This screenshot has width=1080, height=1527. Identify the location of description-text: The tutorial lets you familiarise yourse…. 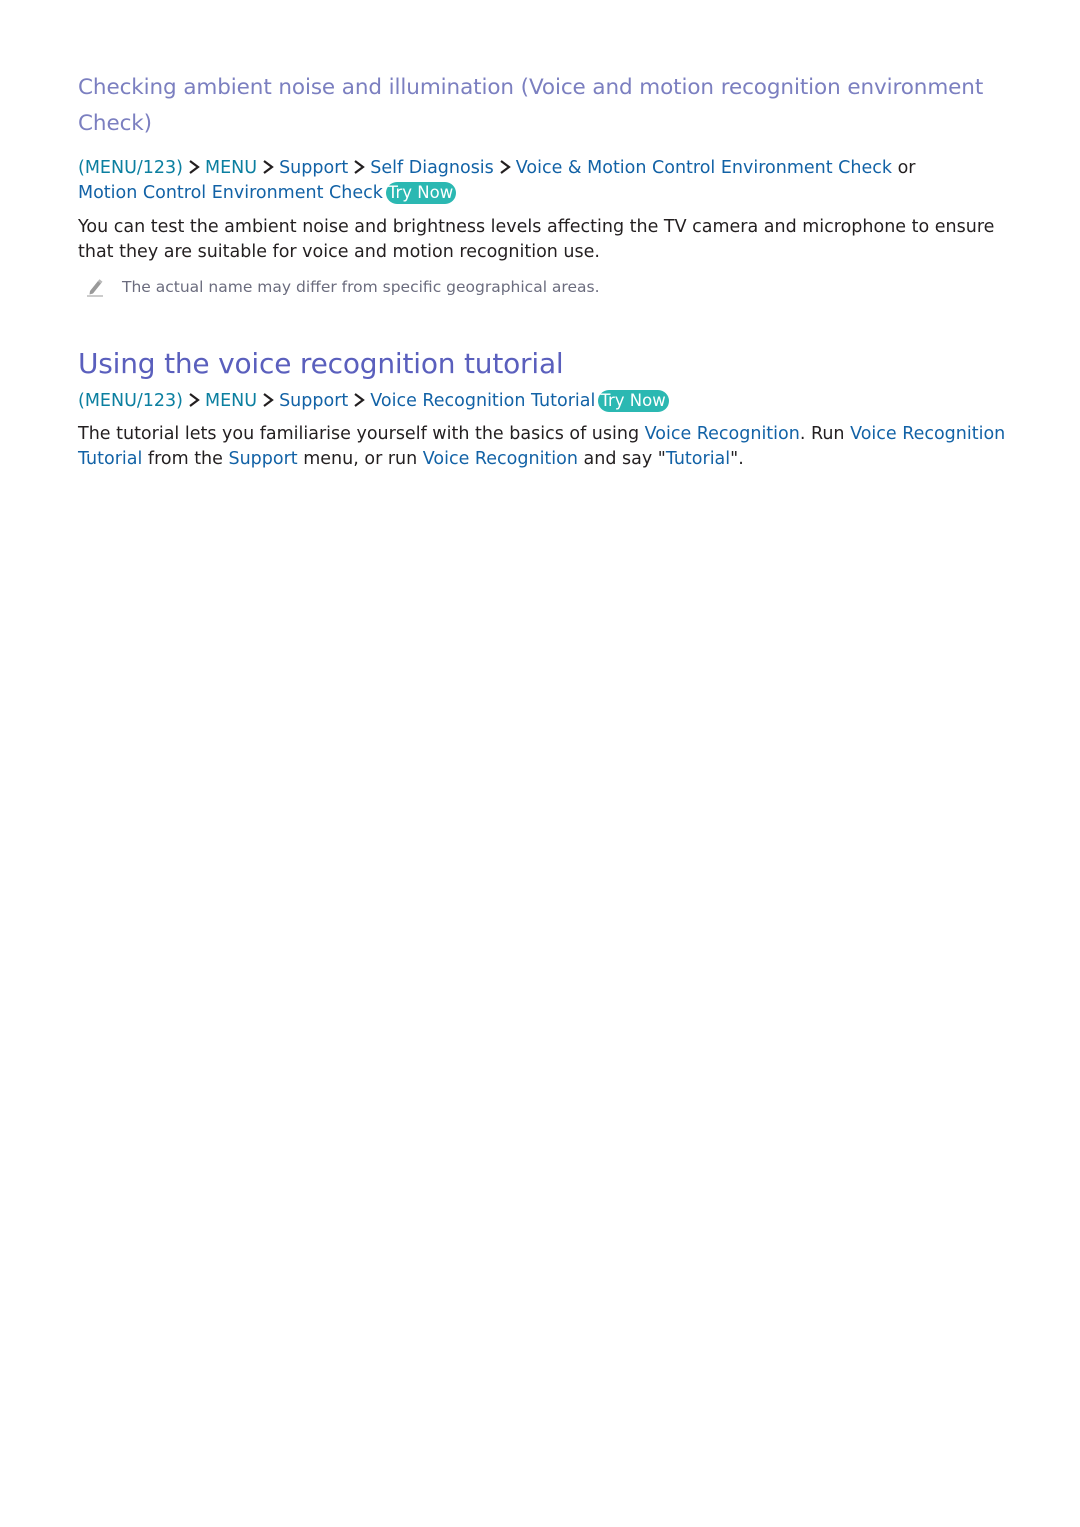
(361, 434).